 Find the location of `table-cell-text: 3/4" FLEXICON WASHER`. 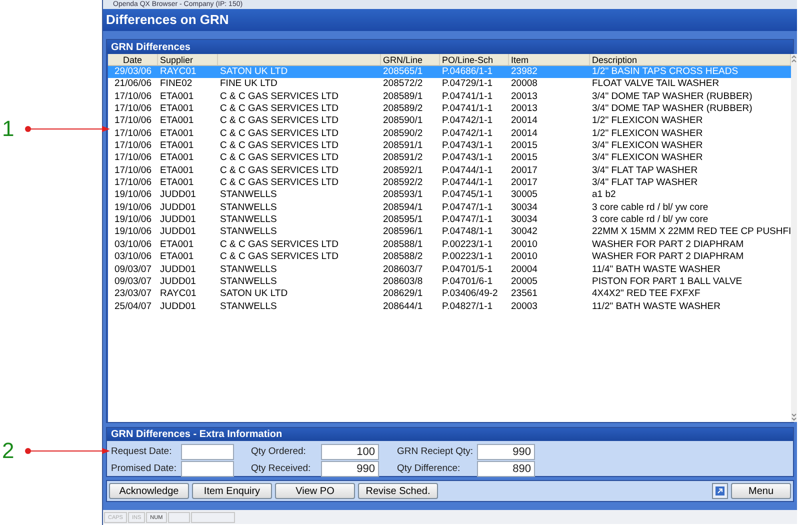

table-cell-text: 3/4" FLEXICON WASHER is located at coordinates (647, 158).